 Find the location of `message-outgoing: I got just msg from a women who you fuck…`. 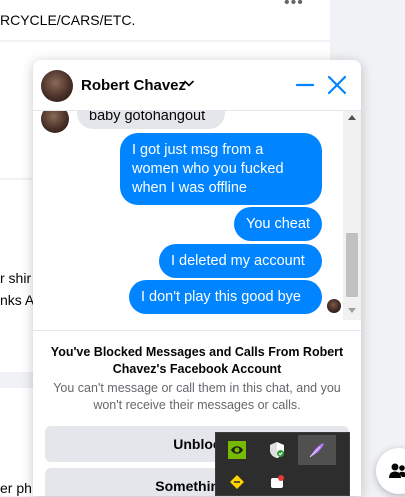

message-outgoing: I got just msg from a women who you fuck… is located at coordinates (221, 169).